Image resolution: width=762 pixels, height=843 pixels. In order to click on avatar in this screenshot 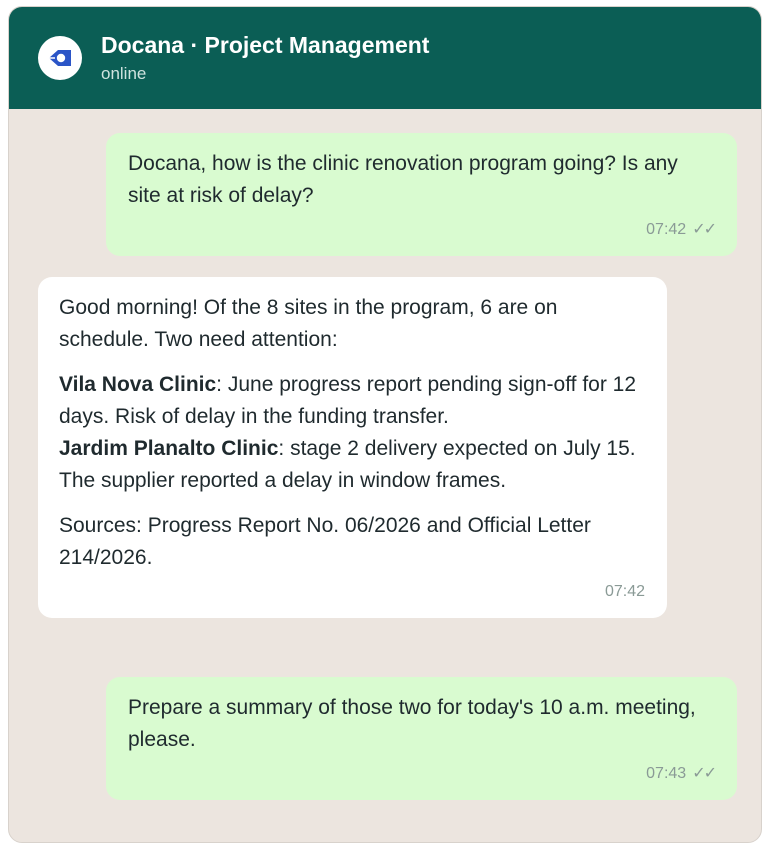, I will do `click(60, 58)`.